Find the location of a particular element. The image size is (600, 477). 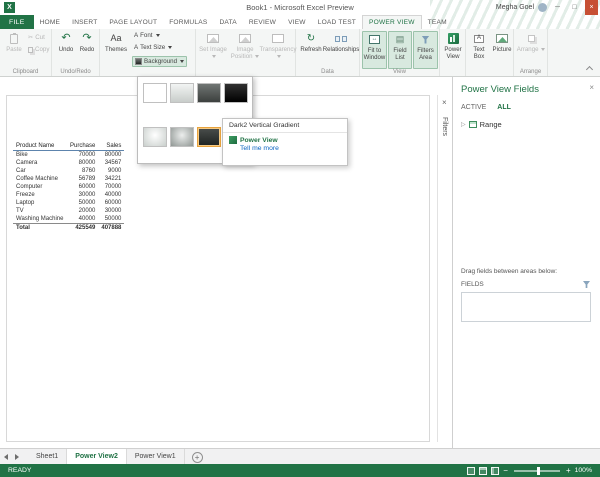

group-insert: A Text Box Picture is located at coordinates (490, 52).